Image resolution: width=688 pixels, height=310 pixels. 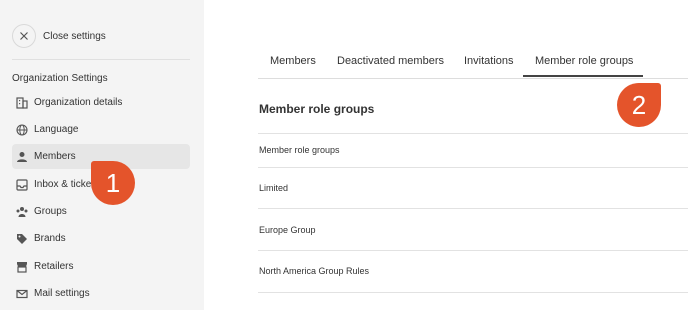 I want to click on close-icon, so click(x=24, y=36).